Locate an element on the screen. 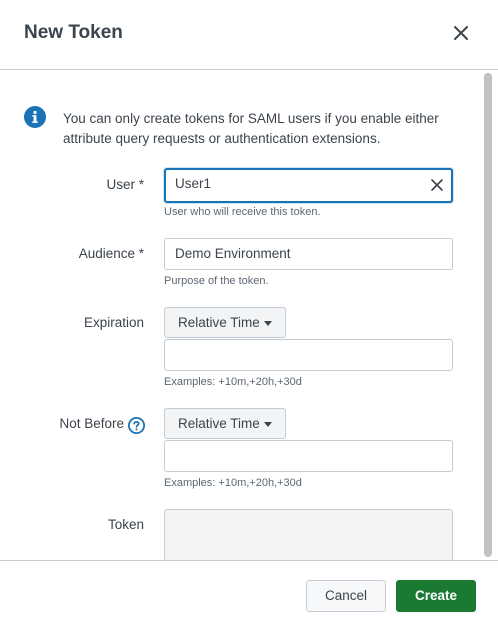 The width and height of the screenshot is (498, 631). scrollbar-thumb is located at coordinates (488, 315).